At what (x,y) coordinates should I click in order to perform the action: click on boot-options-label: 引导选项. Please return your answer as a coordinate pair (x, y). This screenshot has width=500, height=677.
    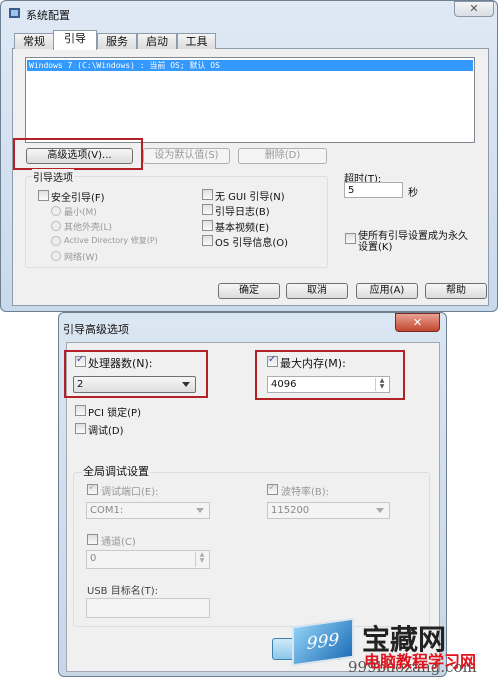
    Looking at the image, I should click on (53, 176).